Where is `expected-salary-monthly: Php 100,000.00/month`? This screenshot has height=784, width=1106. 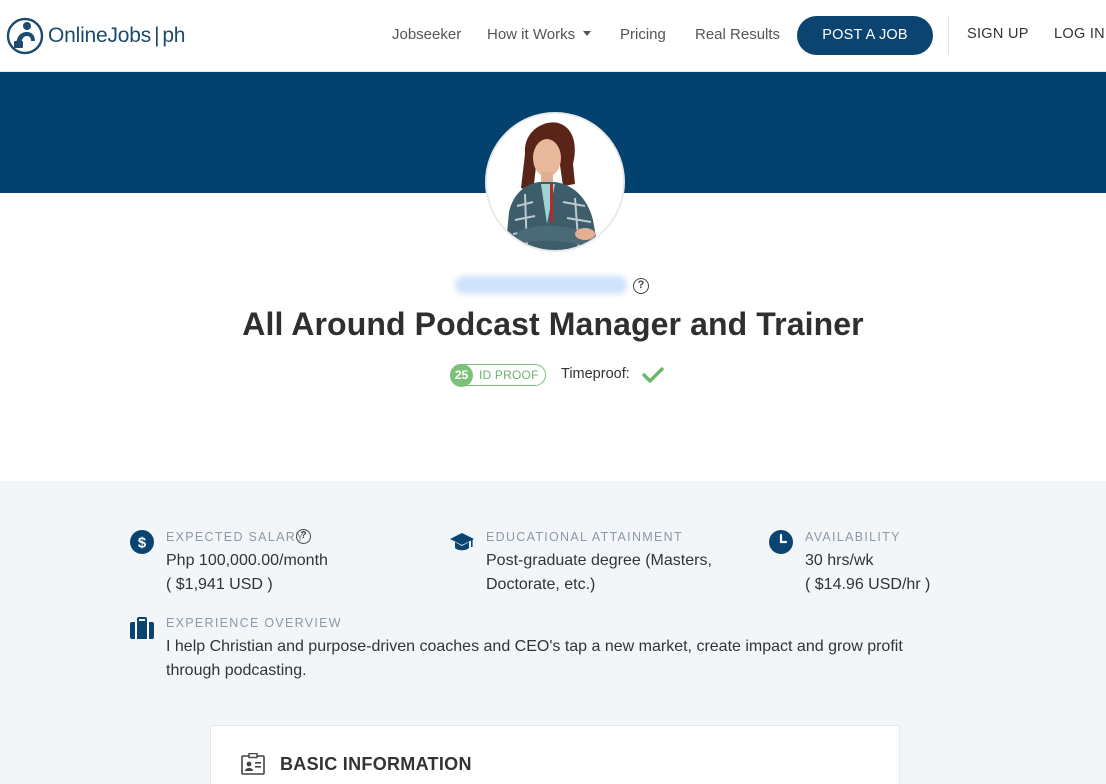
expected-salary-monthly: Php 100,000.00/month is located at coordinates (247, 560).